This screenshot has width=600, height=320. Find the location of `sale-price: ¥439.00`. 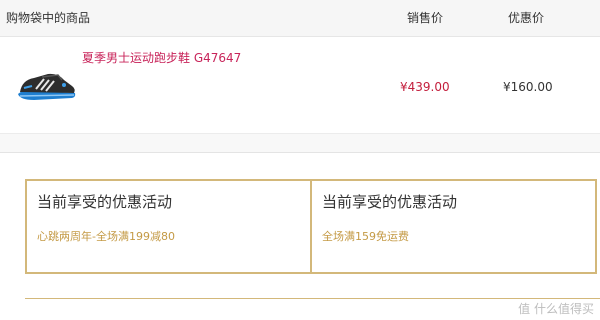

sale-price: ¥439.00 is located at coordinates (425, 87).